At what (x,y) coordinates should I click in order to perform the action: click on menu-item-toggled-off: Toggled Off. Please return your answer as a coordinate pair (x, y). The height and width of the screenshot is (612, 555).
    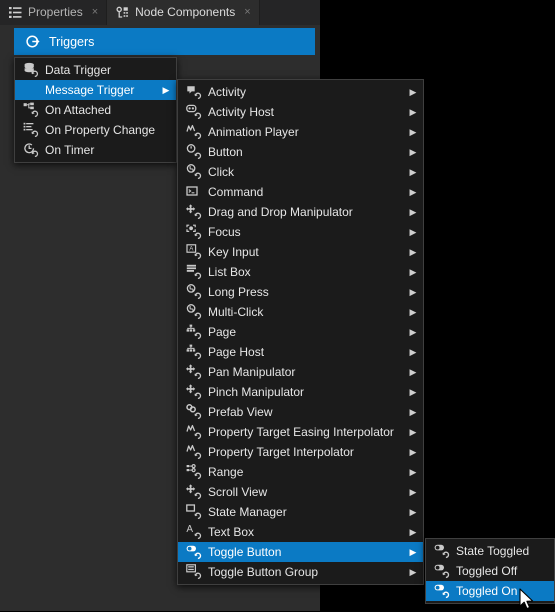
    Looking at the image, I should click on (490, 571).